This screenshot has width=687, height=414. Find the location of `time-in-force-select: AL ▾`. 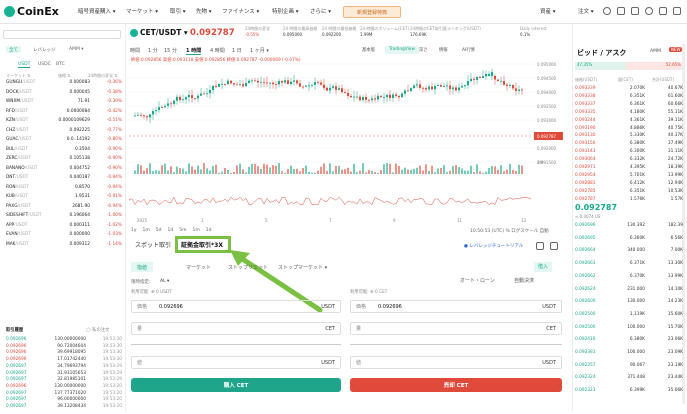

time-in-force-select: AL ▾ is located at coordinates (164, 281).